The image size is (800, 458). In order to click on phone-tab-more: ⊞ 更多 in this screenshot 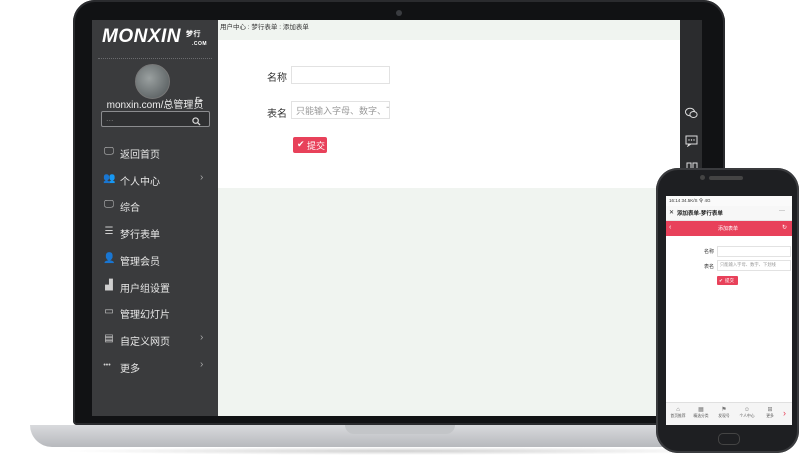, I will do `click(770, 415)`.